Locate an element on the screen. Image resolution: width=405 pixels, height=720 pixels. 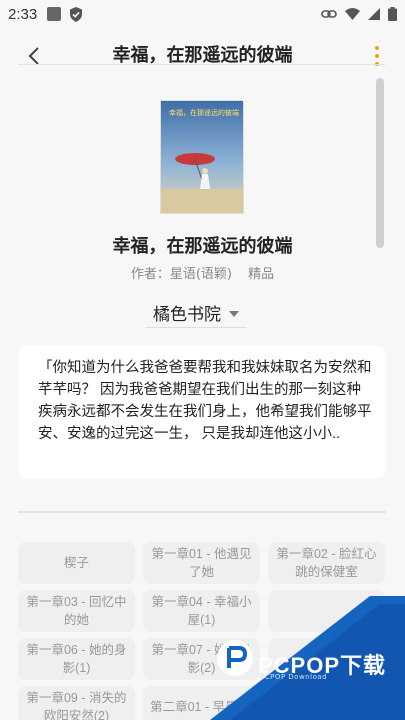
link-icon is located at coordinates (329, 14).